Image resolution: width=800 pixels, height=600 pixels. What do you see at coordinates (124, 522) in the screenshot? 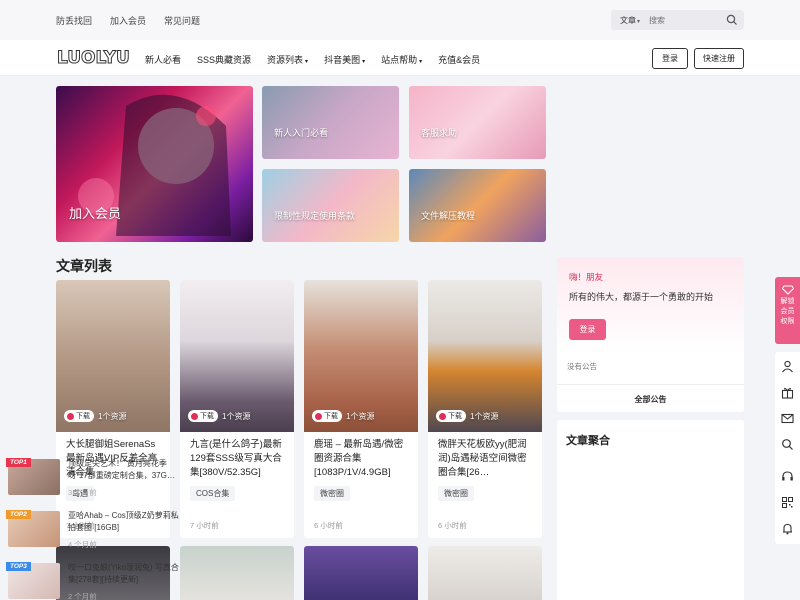
I see `aggregation-item-title: 亚哈Ahab – Cos顶级Z奶萝莉私拍套图 [16GB]` at bounding box center [124, 522].